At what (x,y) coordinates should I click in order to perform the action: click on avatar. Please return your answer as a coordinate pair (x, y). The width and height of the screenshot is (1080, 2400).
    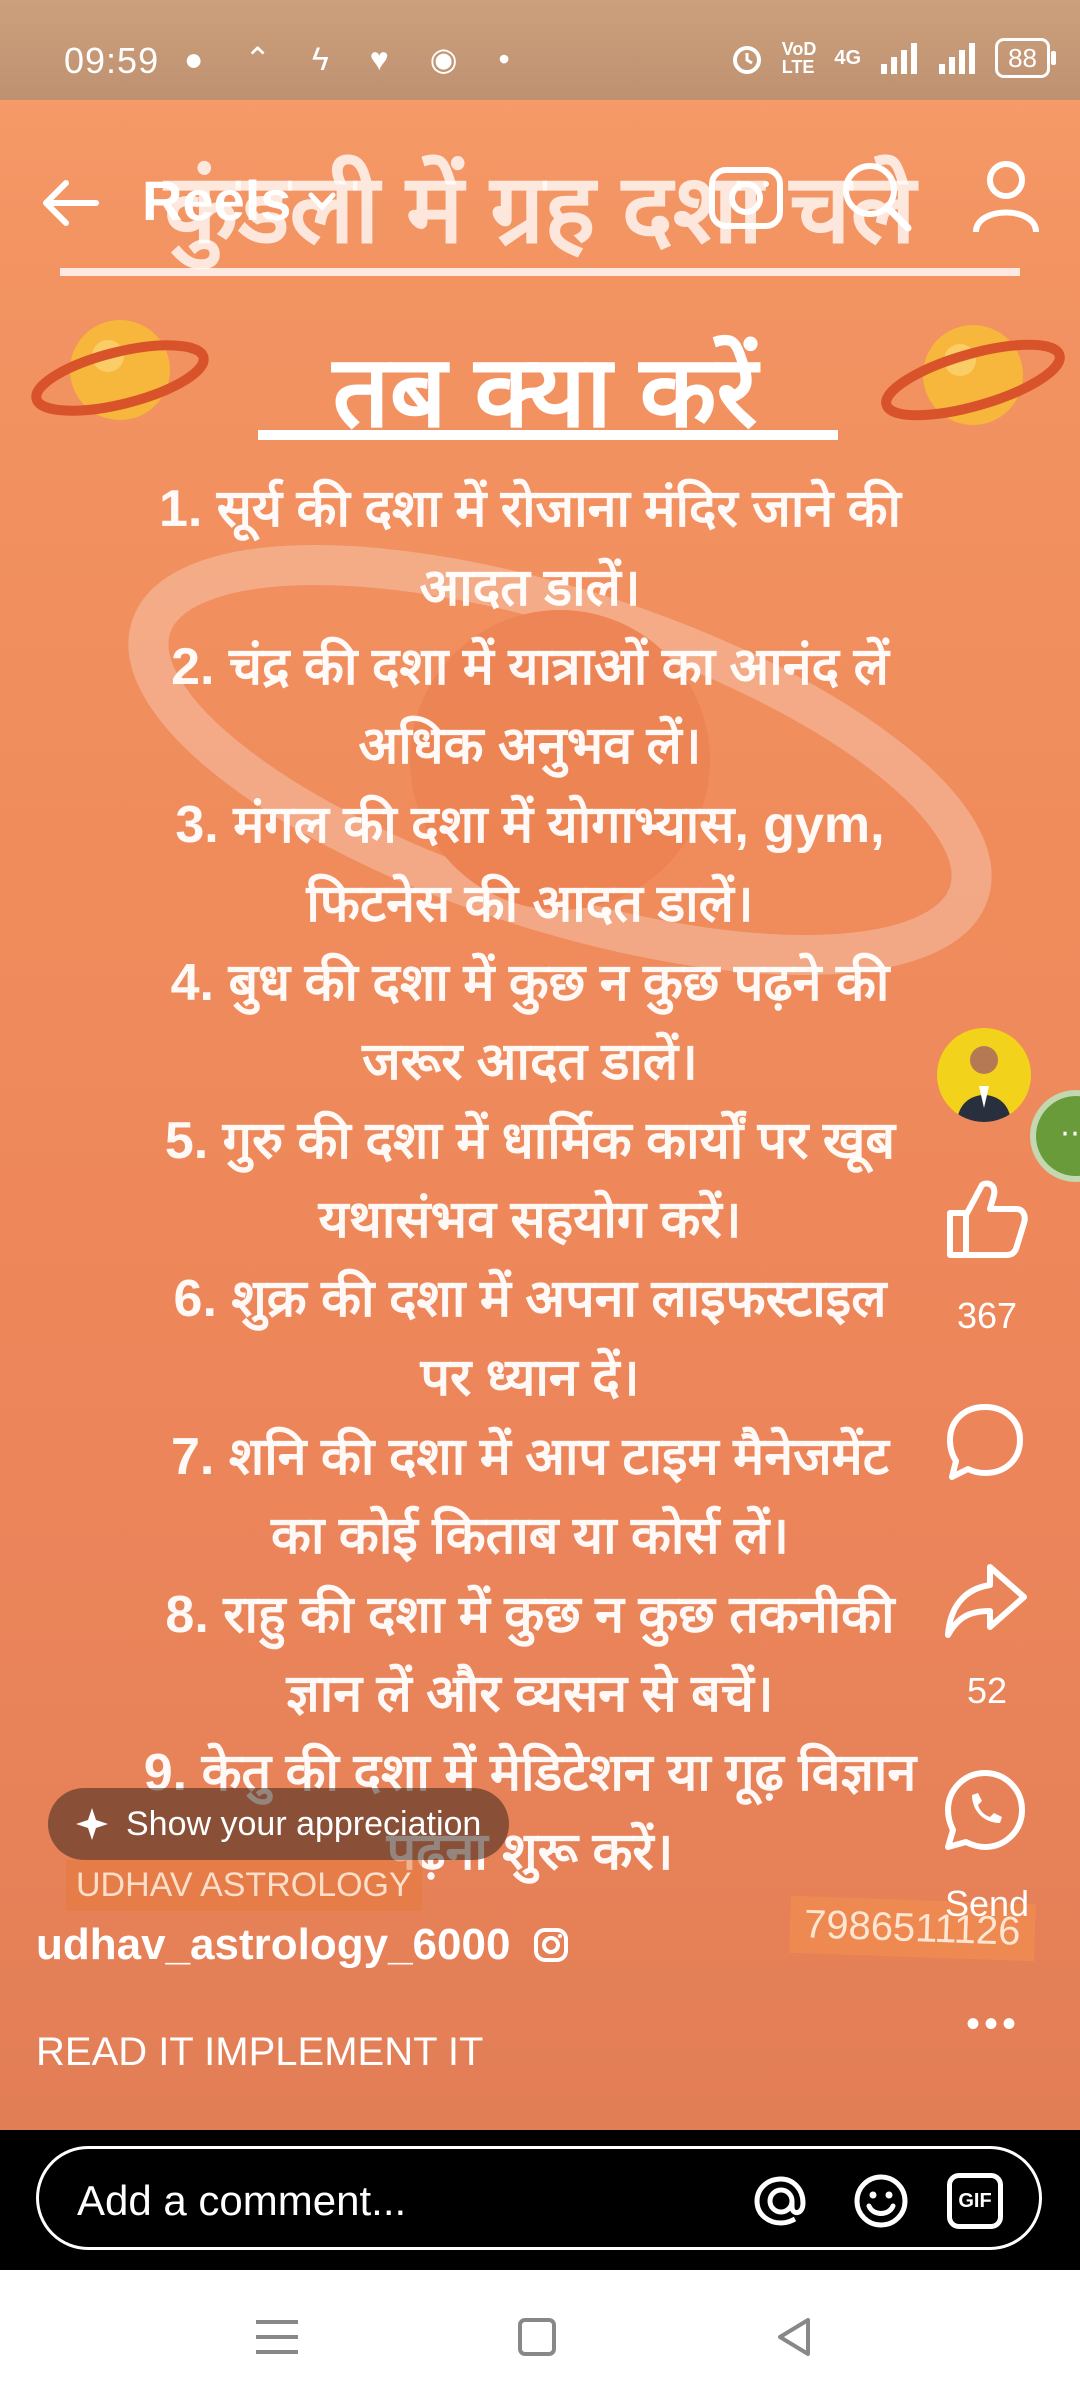
    Looking at the image, I should click on (984, 1075).